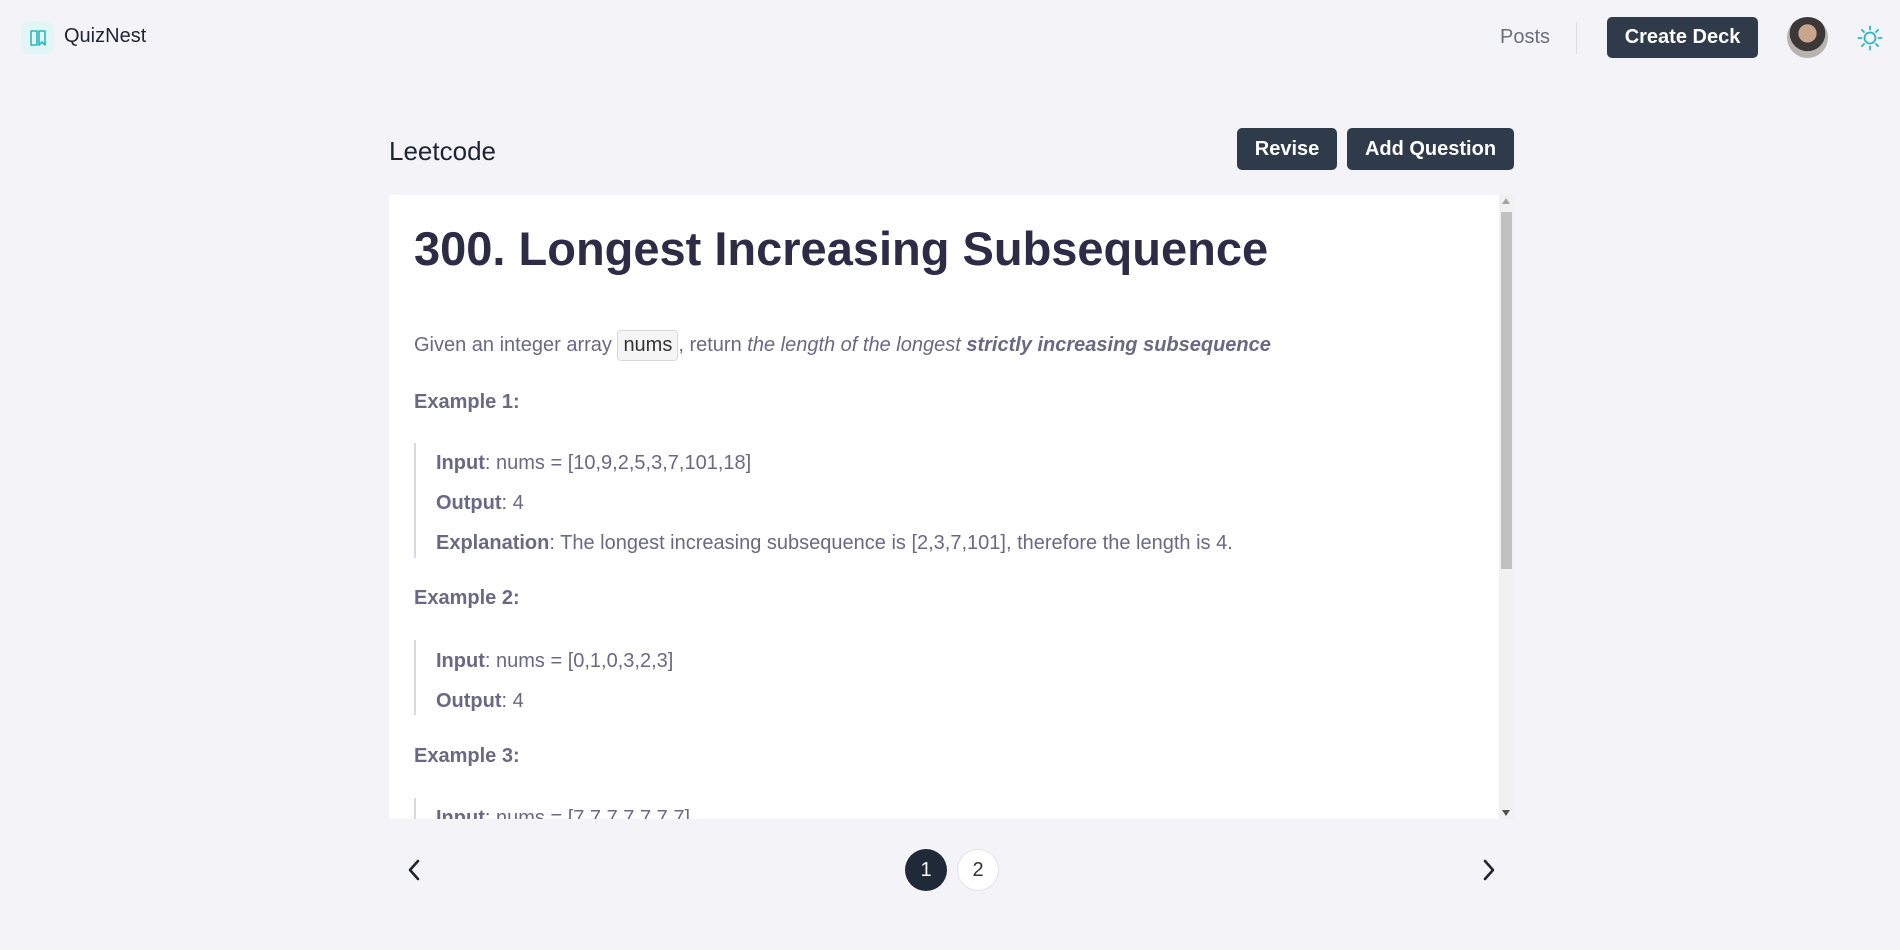 This screenshot has width=1900, height=950. I want to click on description-text: Given an integer array, so click(516, 345).